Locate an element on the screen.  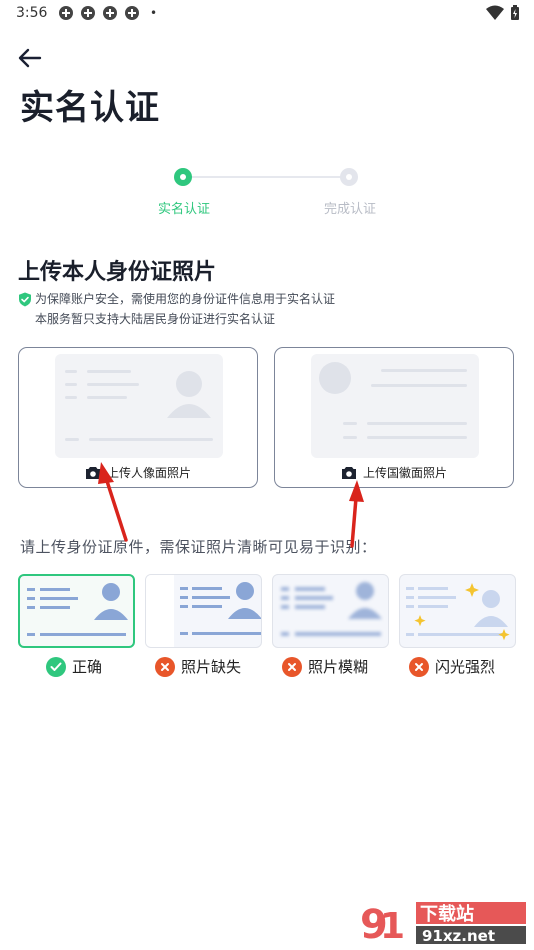
example-blurry-caption: 照片模糊 is located at coordinates (325, 666).